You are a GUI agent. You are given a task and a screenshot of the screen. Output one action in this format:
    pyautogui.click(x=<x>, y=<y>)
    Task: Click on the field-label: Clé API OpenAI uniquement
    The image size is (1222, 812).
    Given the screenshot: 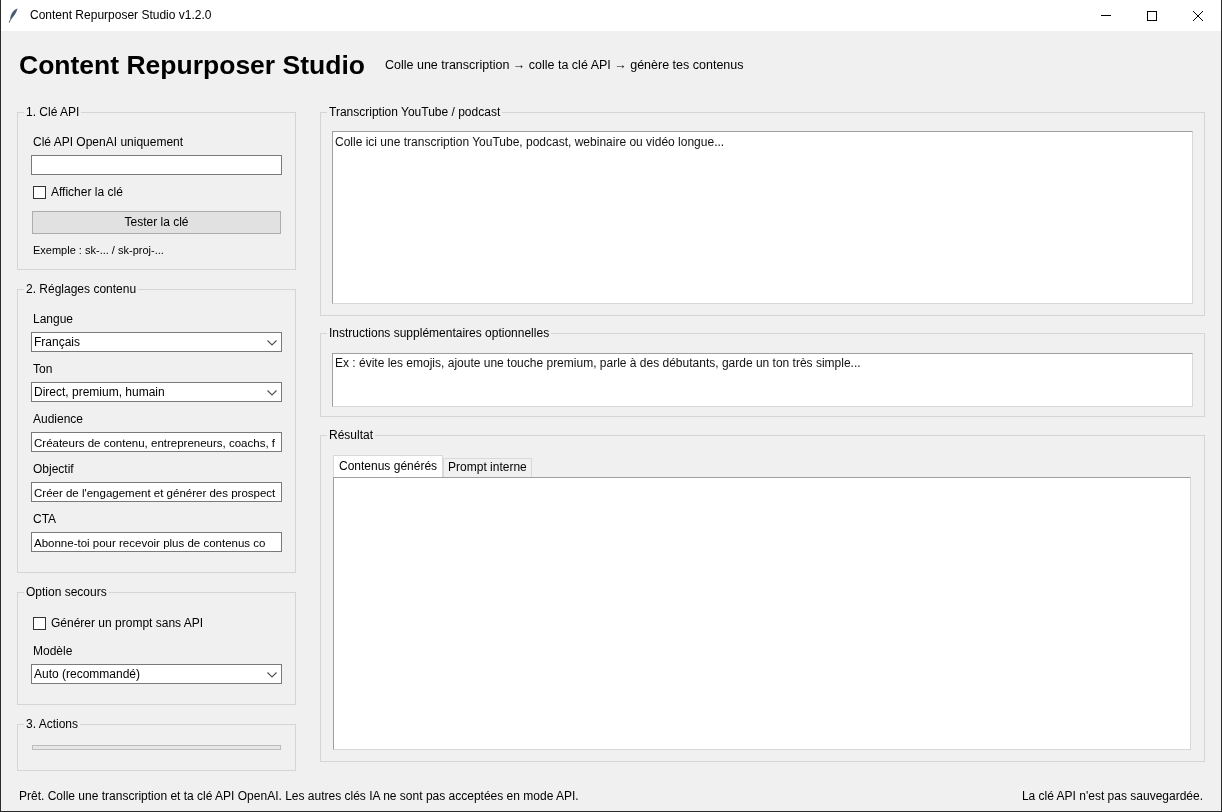 What is the action you would take?
    pyautogui.click(x=109, y=142)
    